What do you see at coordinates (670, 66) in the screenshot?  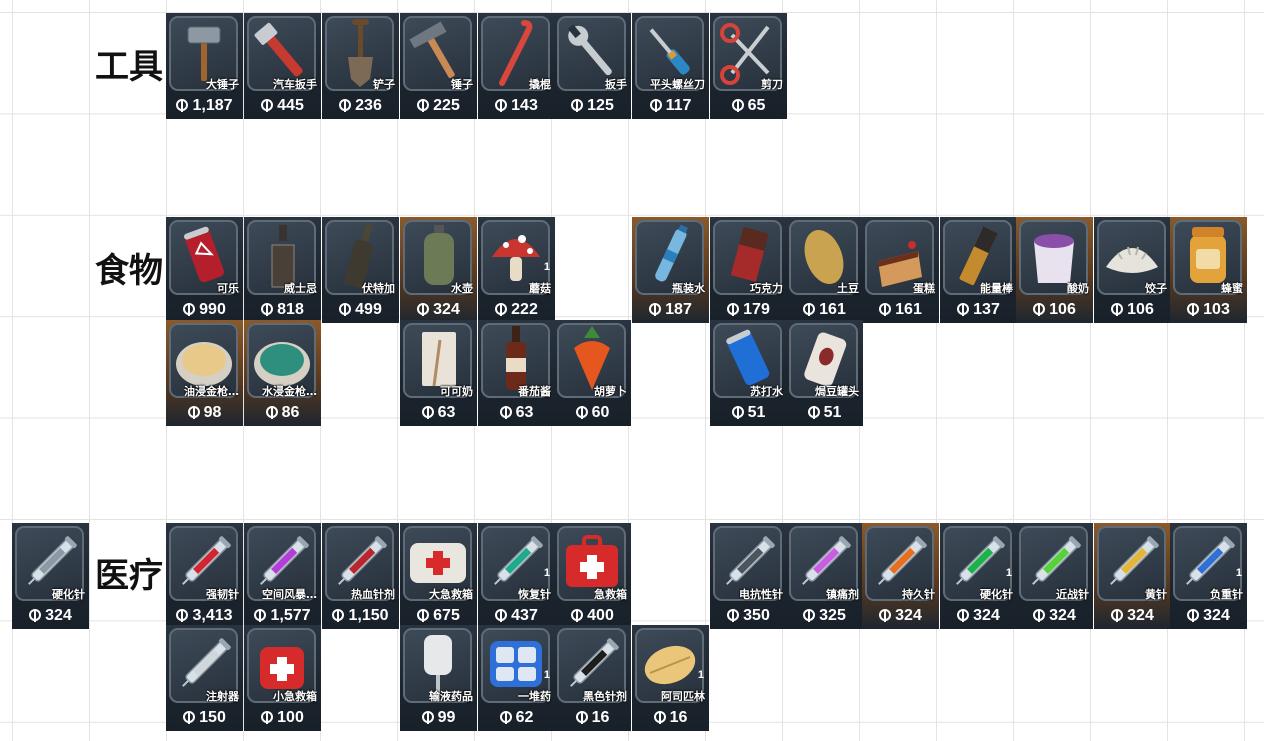 I see `item-slot: 平头螺丝刀 117` at bounding box center [670, 66].